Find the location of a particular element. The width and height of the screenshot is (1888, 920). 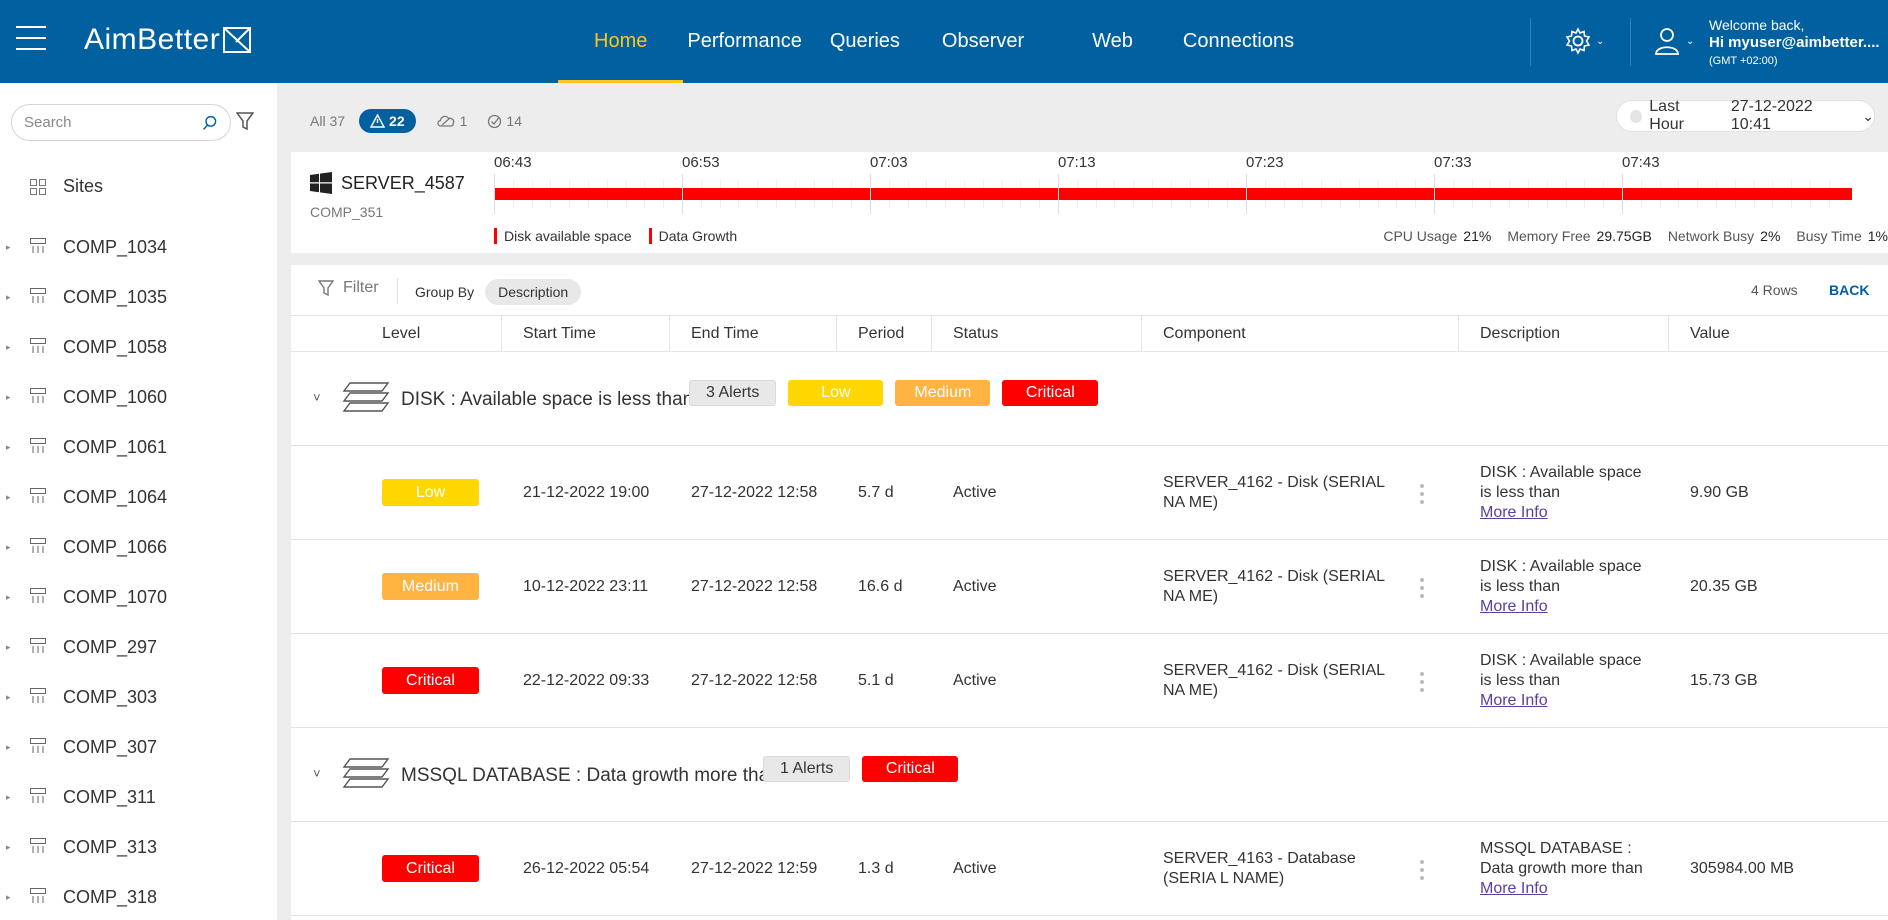

hamburger-menu-icon is located at coordinates (31, 38).